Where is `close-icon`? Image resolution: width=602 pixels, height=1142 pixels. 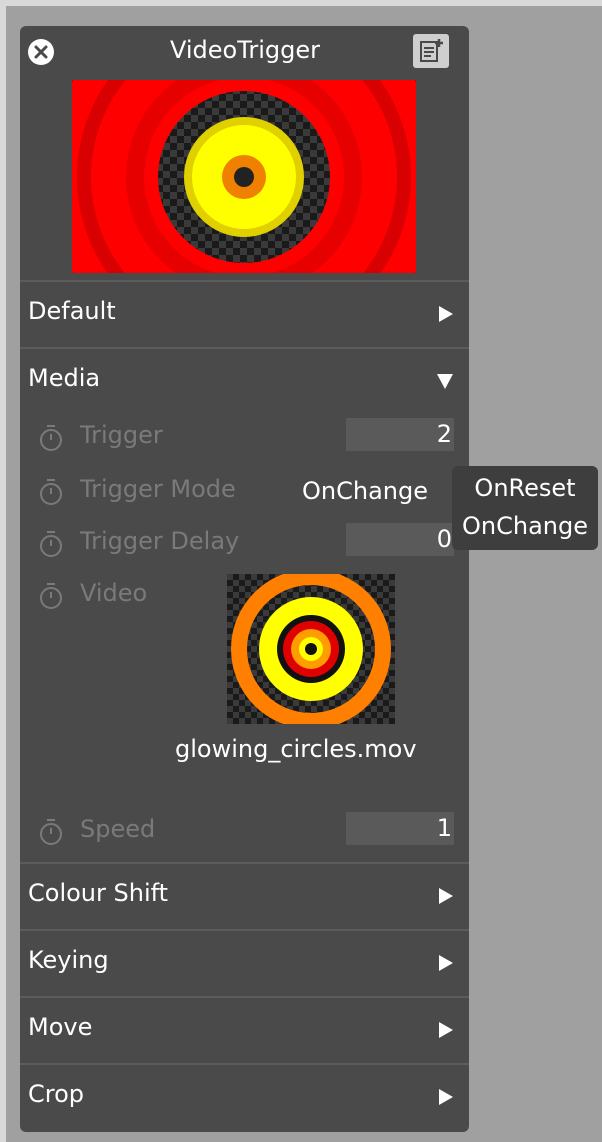 close-icon is located at coordinates (41, 52).